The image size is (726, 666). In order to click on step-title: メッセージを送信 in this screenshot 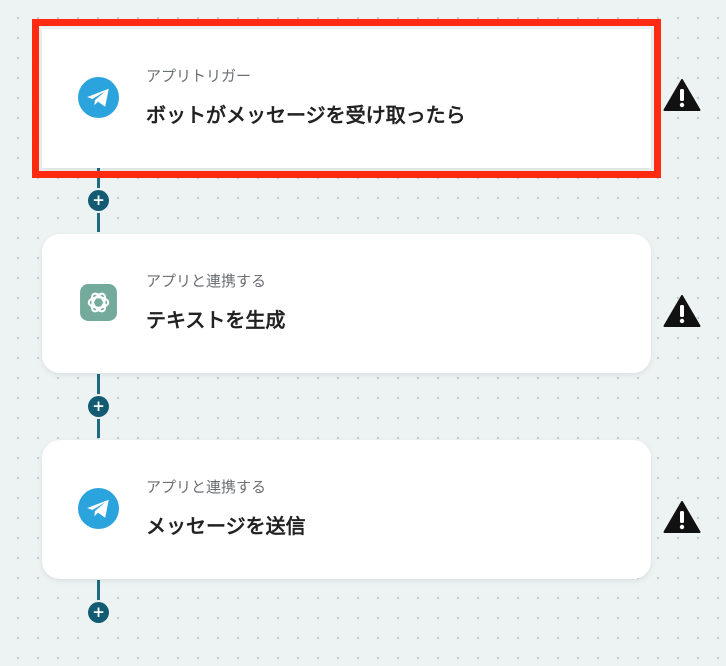, I will do `click(226, 526)`.